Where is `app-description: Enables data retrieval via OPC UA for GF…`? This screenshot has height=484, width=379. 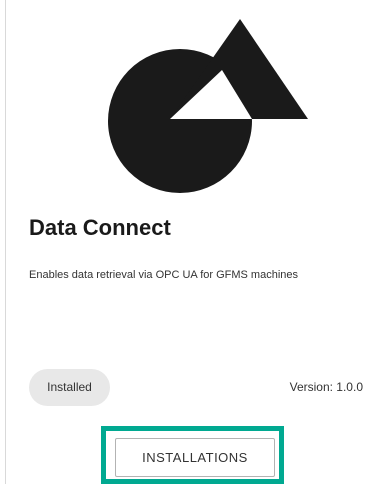
app-description: Enables data retrieval via OPC UA for GF… is located at coordinates (163, 275).